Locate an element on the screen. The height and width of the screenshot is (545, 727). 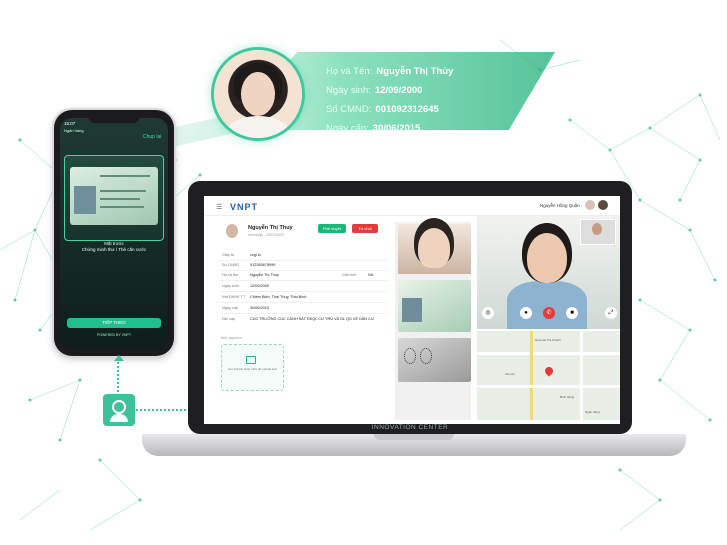
video-toggle-icon: ■ is located at coordinates (572, 313).